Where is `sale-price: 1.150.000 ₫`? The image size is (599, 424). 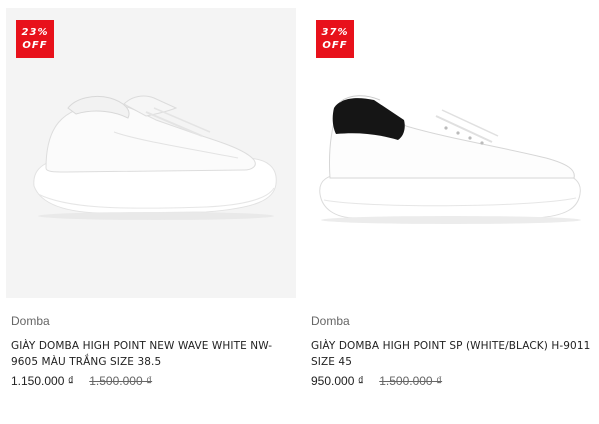
sale-price: 1.150.000 ₫ is located at coordinates (42, 381).